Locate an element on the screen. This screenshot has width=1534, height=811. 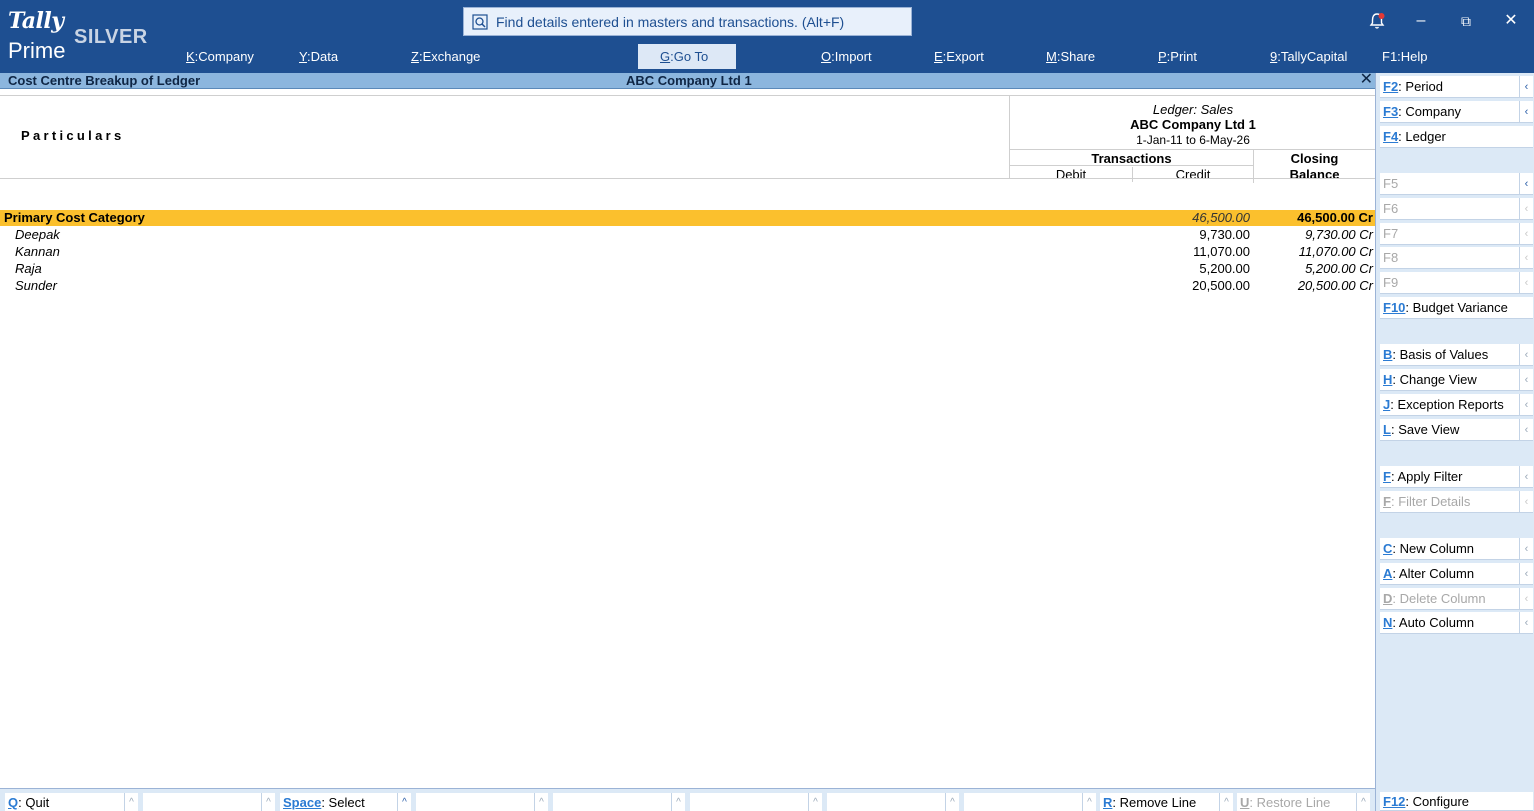
row-credit: 9,730.00 is located at coordinates (1224, 234).